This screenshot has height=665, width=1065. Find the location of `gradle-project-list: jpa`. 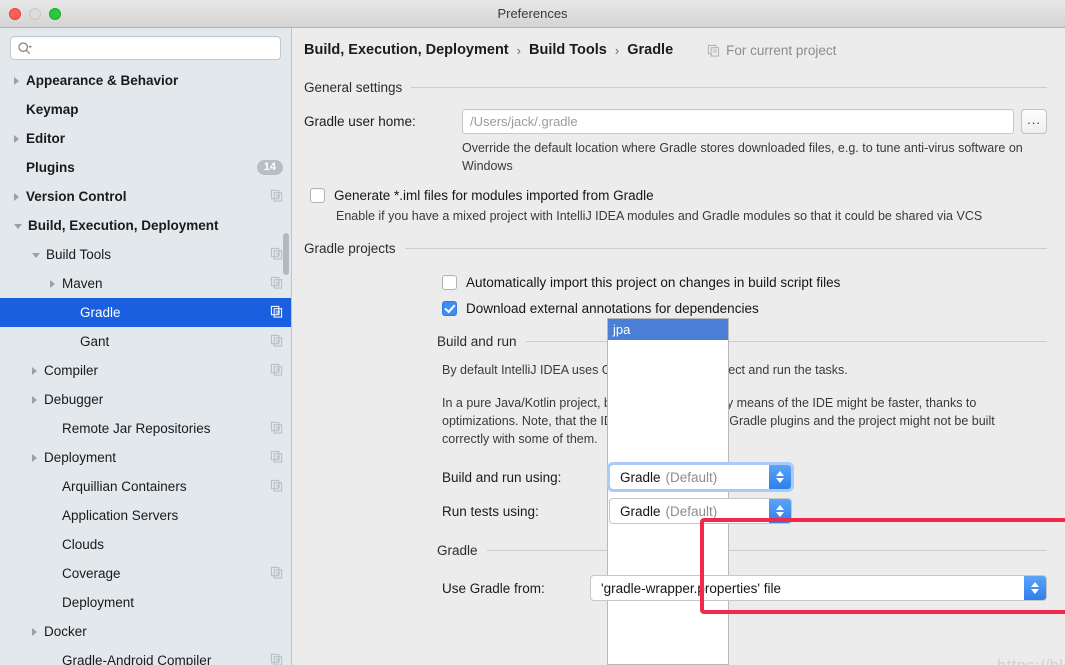

gradle-project-list: jpa is located at coordinates (668, 491).